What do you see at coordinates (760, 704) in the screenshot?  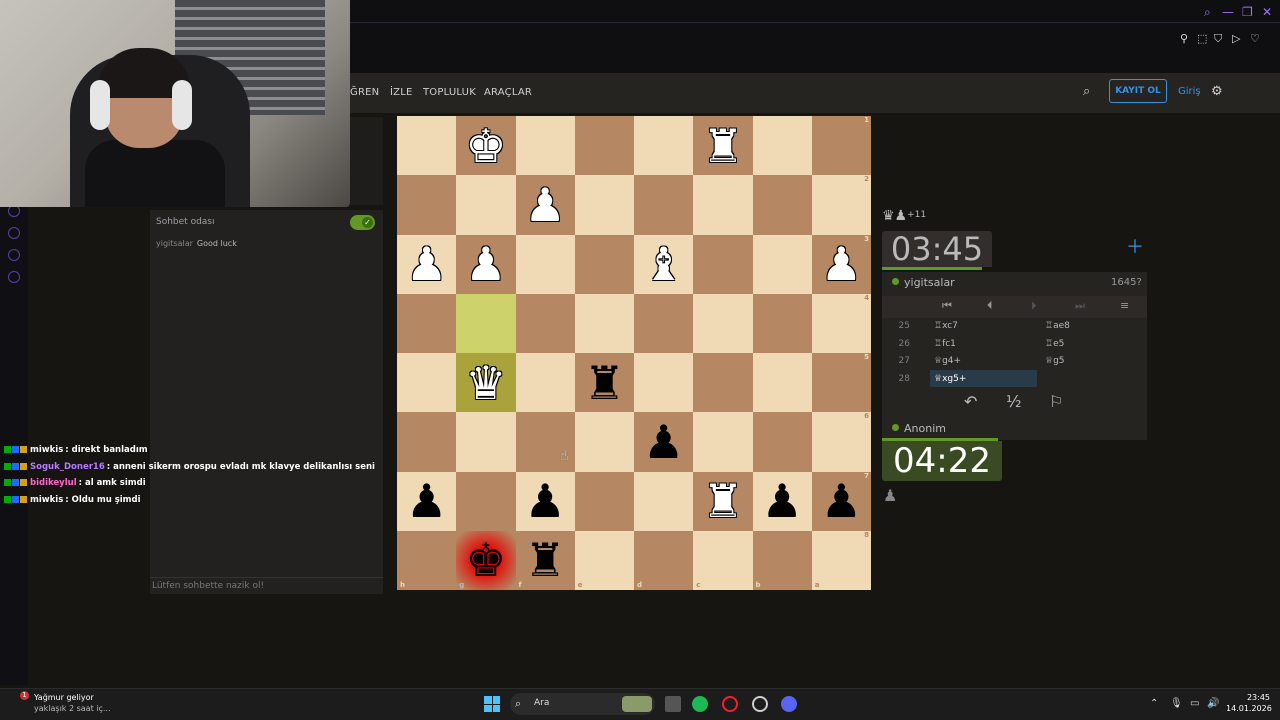 I see `opera-gx-icon` at bounding box center [760, 704].